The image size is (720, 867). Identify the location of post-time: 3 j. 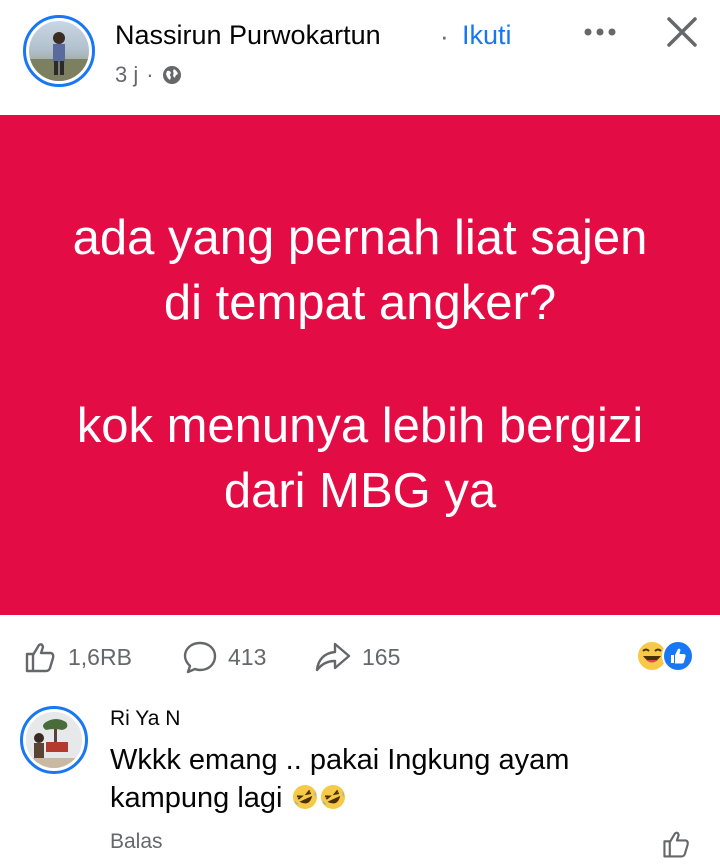
(126, 75).